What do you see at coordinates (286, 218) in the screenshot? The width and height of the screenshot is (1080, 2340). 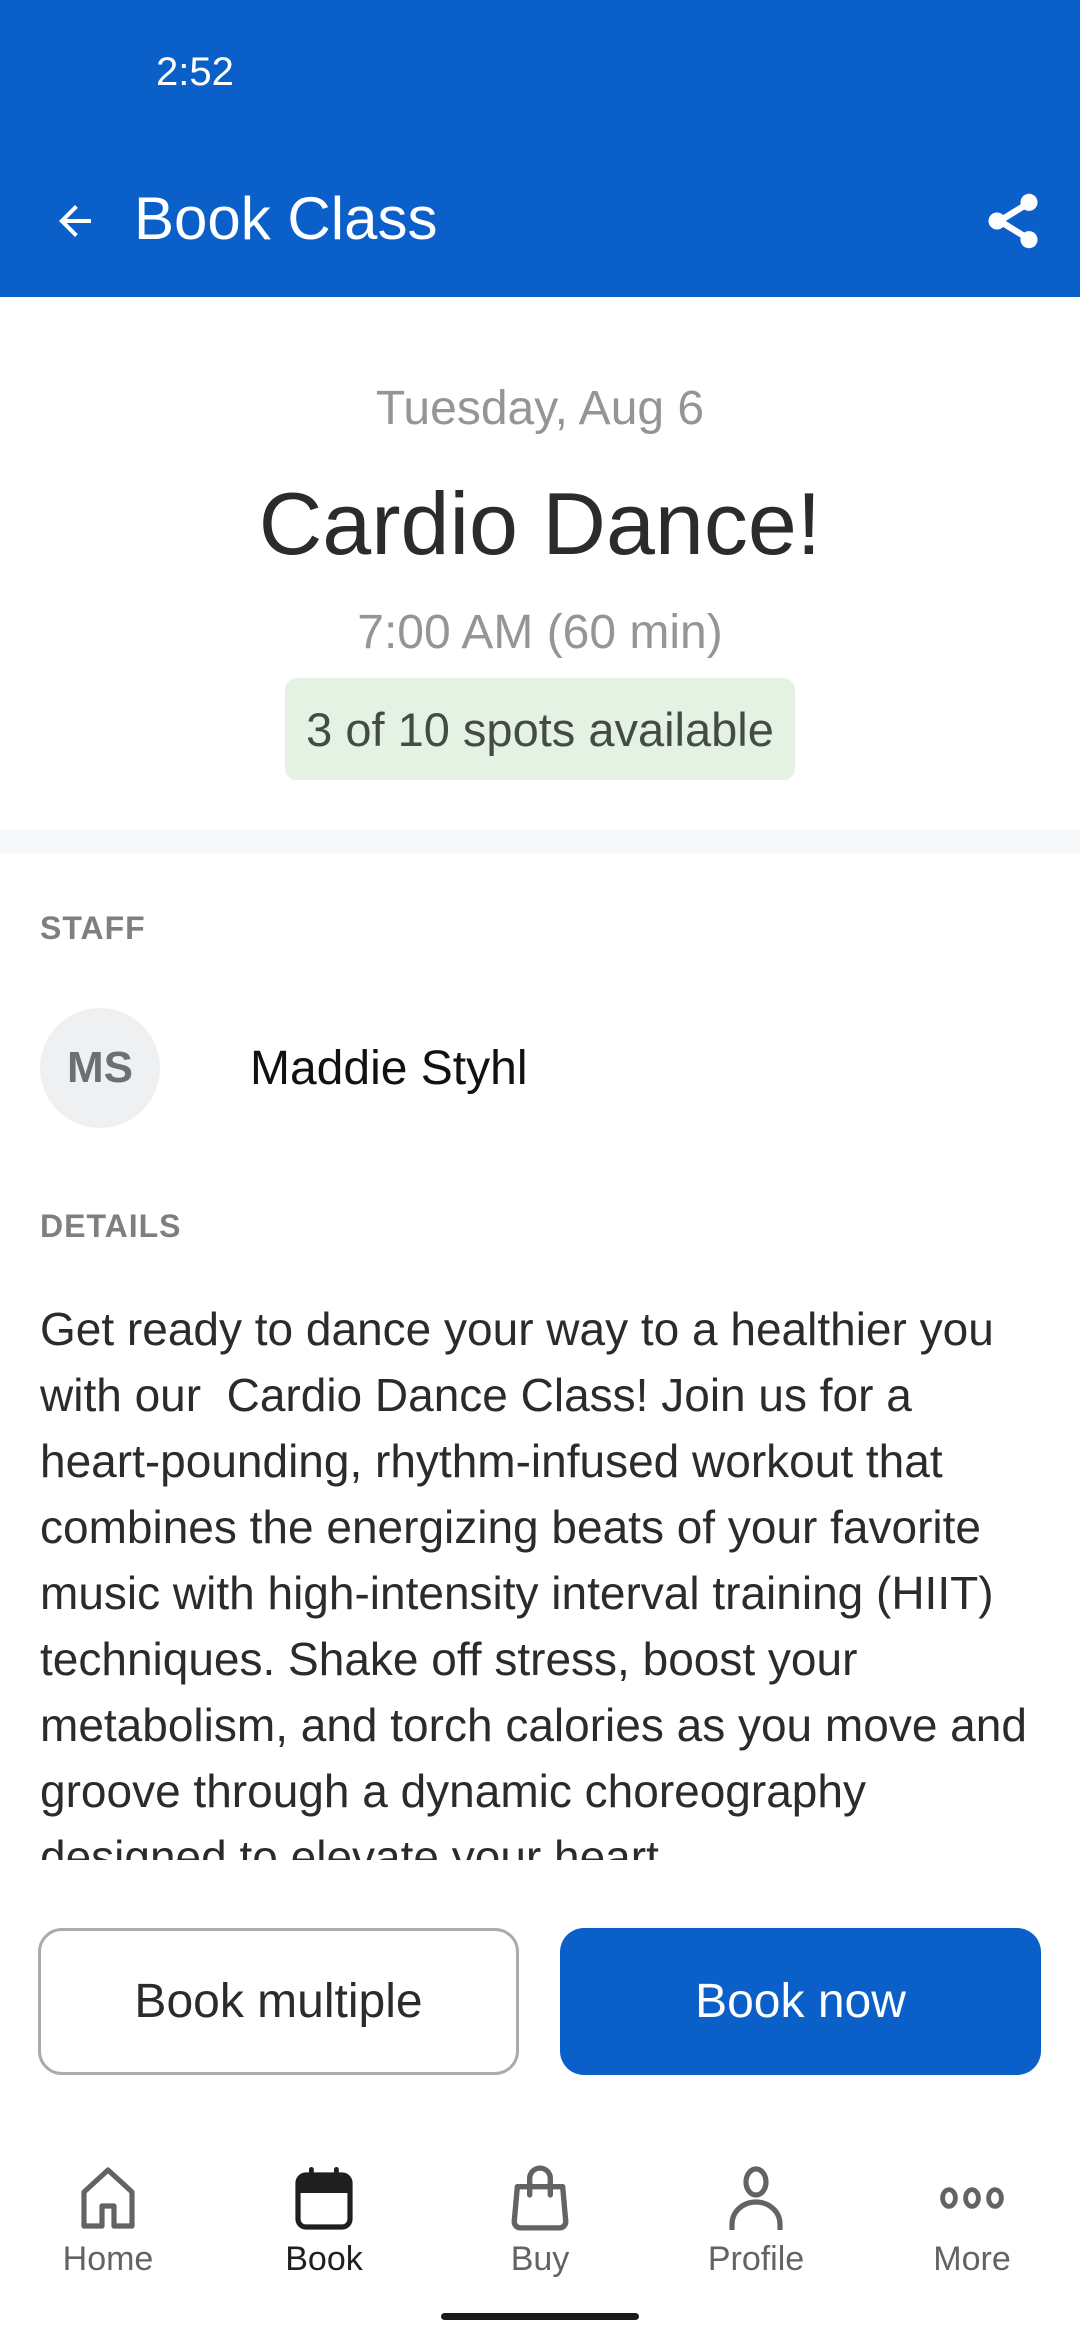 I see `page-title: Book Class` at bounding box center [286, 218].